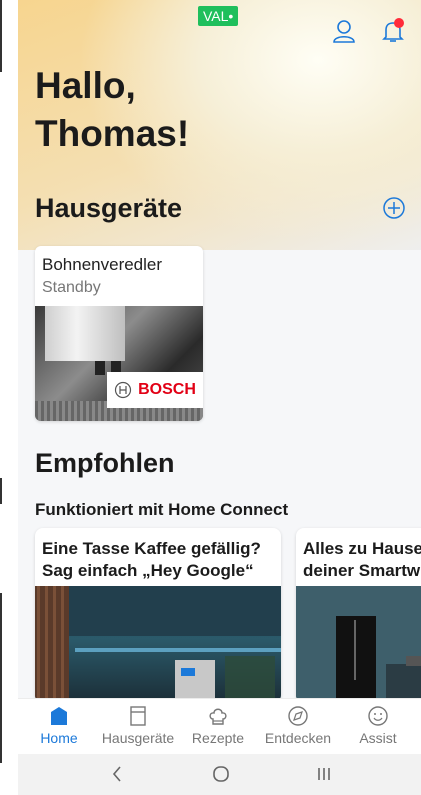 The image size is (421, 795). What do you see at coordinates (112, 110) in the screenshot?
I see `greeting: Hallo, Thomas!` at bounding box center [112, 110].